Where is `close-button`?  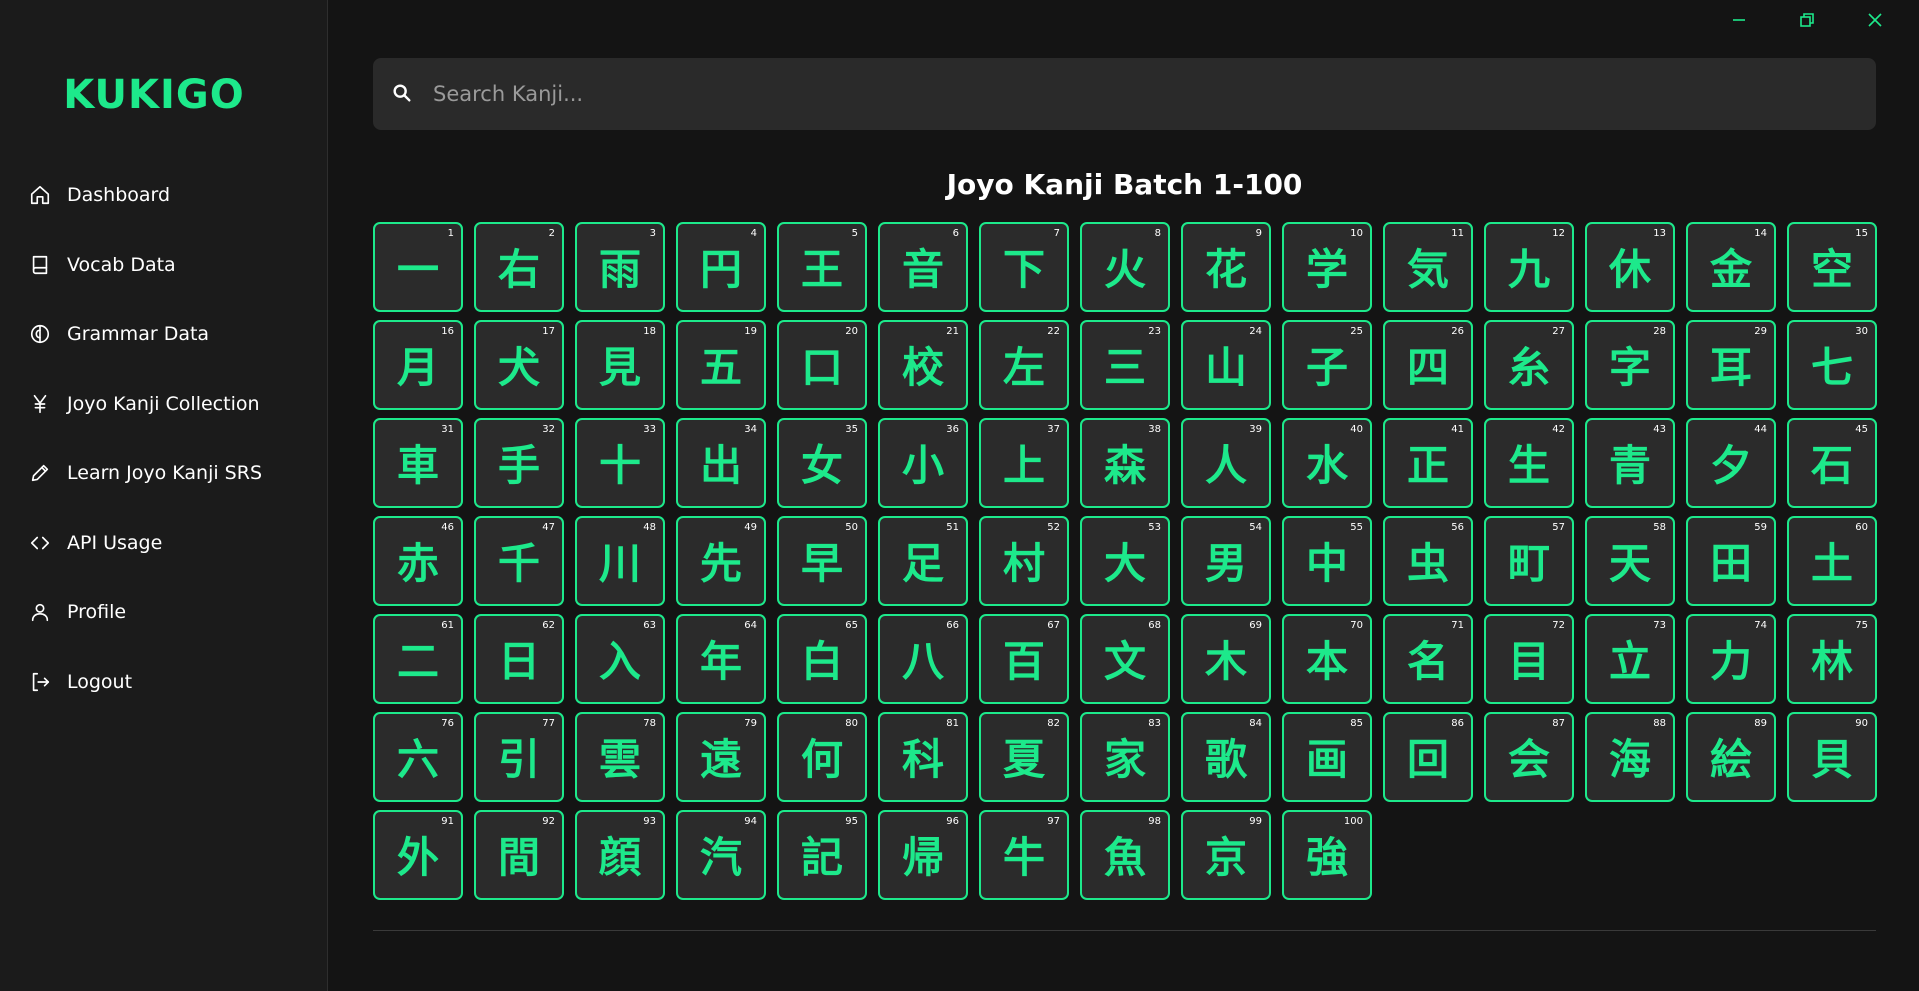
close-button is located at coordinates (1875, 20).